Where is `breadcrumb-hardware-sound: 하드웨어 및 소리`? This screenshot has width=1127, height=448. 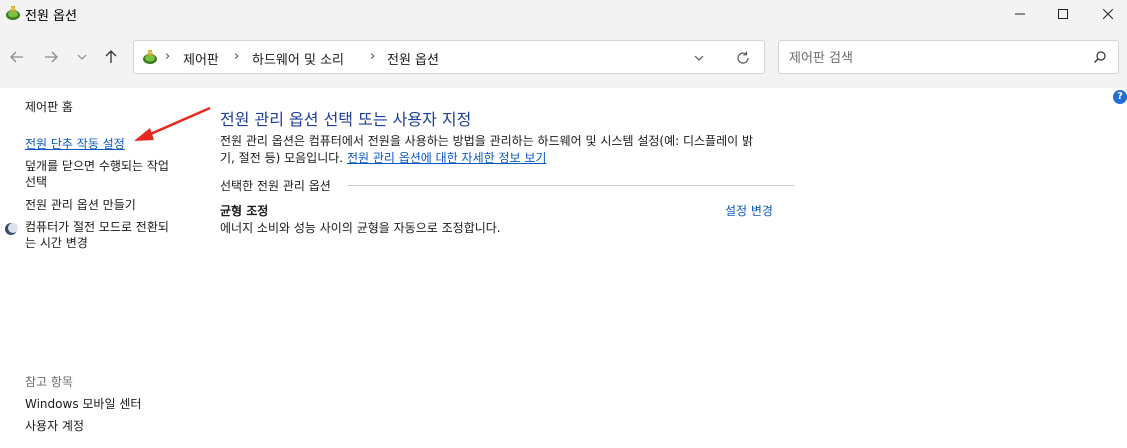 breadcrumb-hardware-sound: 하드웨어 및 소리 is located at coordinates (298, 58).